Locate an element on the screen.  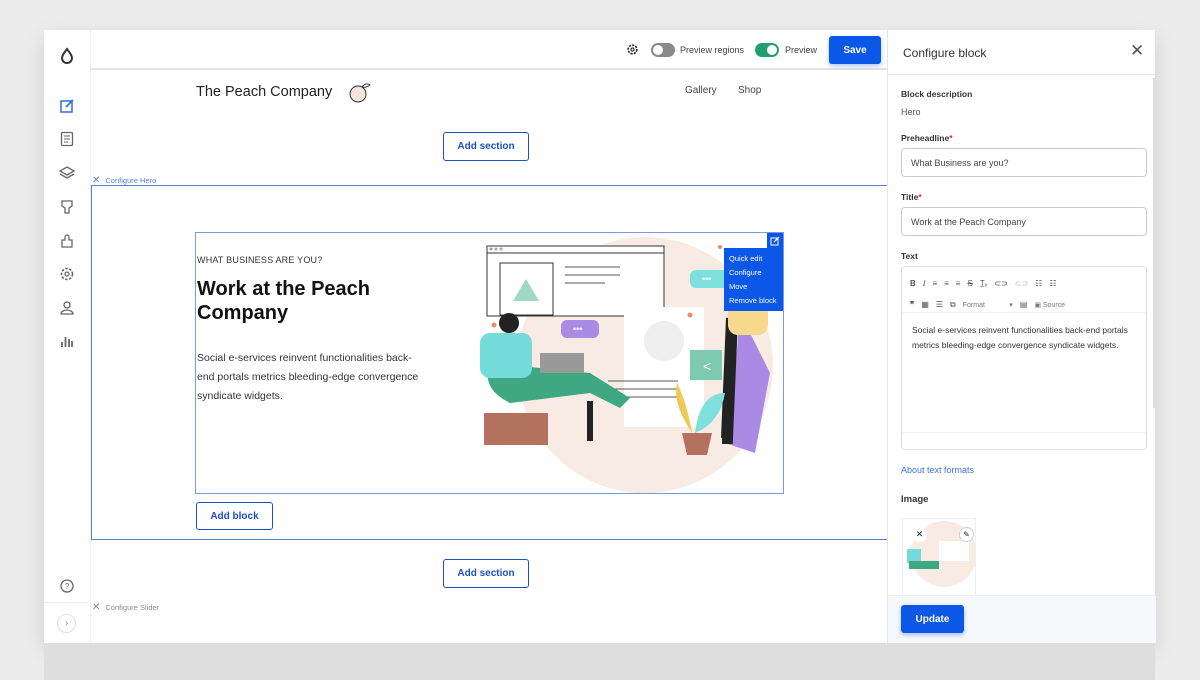
unlink-button: ⊂⊃ is located at coordinates (1021, 283).